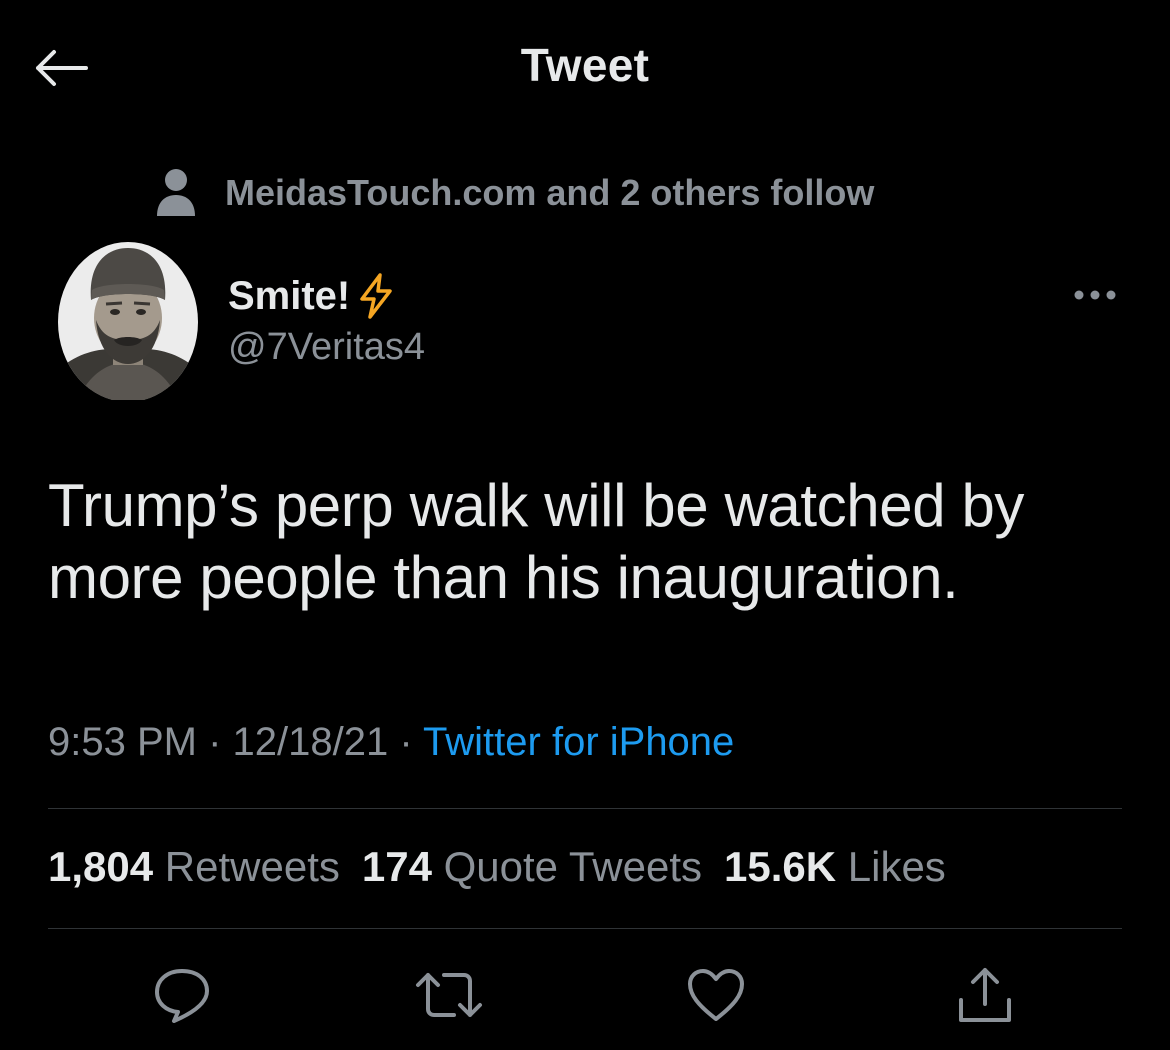 This screenshot has height=1050, width=1170. I want to click on more-options-button, so click(1095, 295).